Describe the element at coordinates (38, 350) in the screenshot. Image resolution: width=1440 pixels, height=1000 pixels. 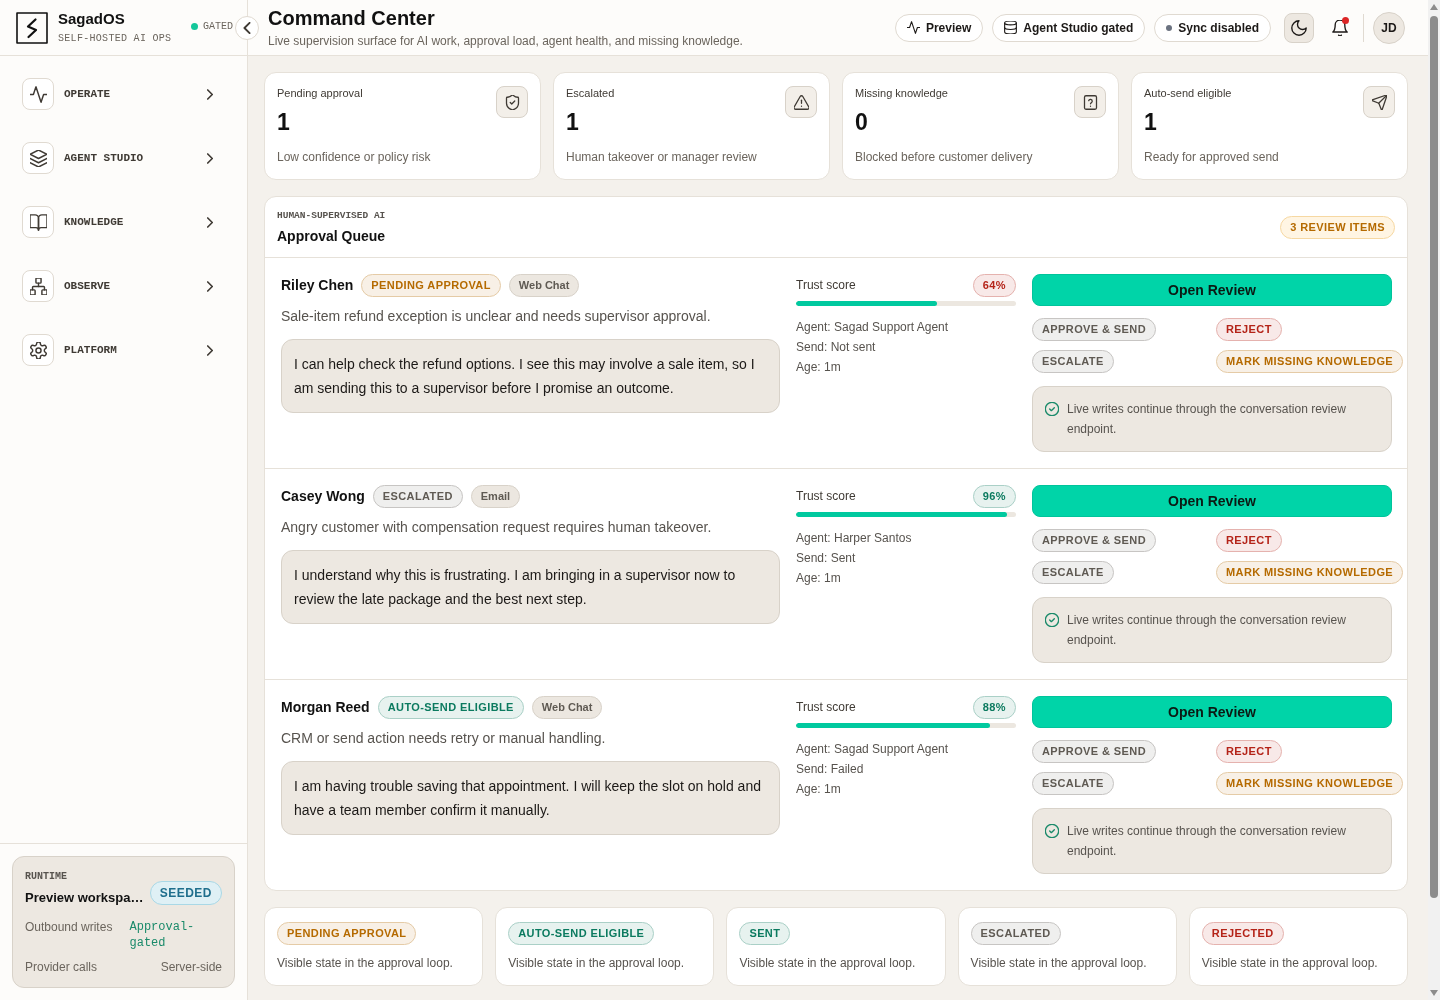
I see `settings-icon` at that location.